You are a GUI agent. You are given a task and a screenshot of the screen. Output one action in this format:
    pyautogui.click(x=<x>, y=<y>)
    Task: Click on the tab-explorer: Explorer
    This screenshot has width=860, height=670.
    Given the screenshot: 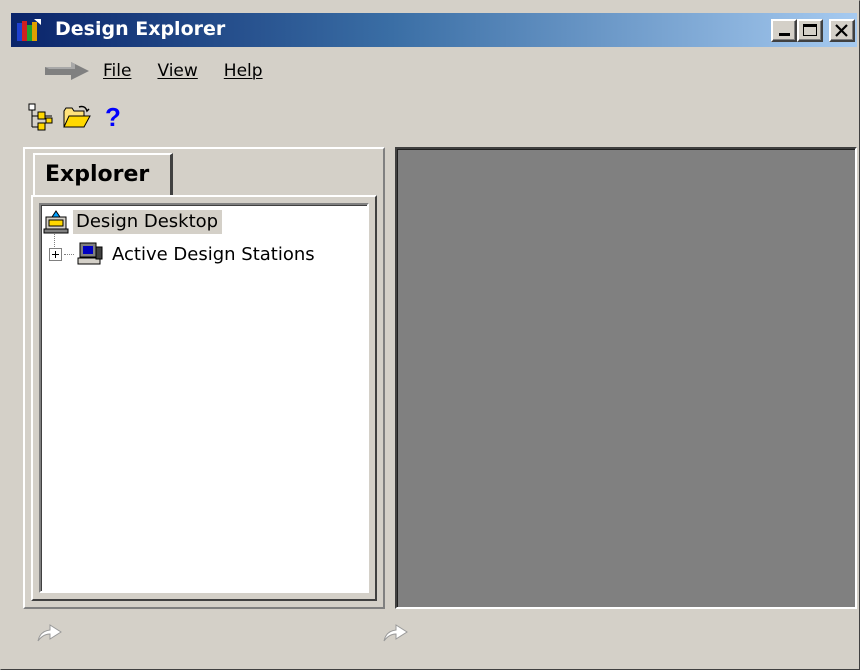 What is the action you would take?
    pyautogui.click(x=103, y=174)
    